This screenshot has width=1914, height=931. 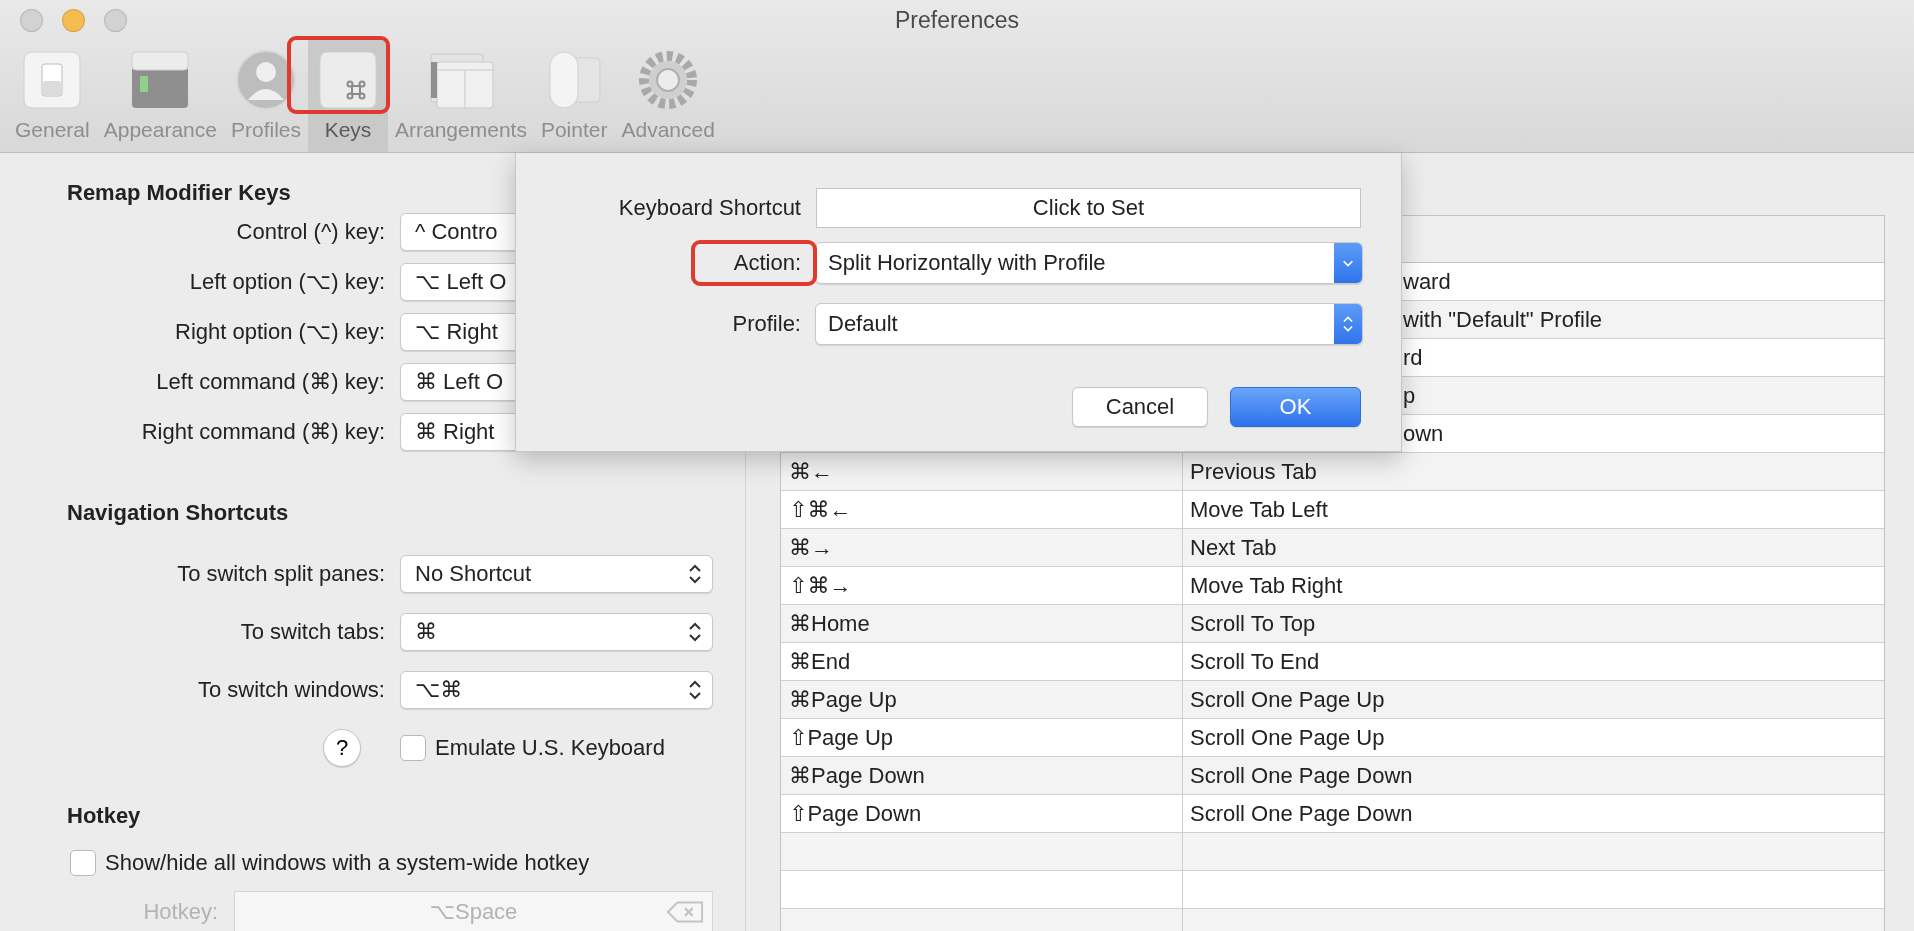 I want to click on toolbar-tab: Profiles, so click(x=266, y=96).